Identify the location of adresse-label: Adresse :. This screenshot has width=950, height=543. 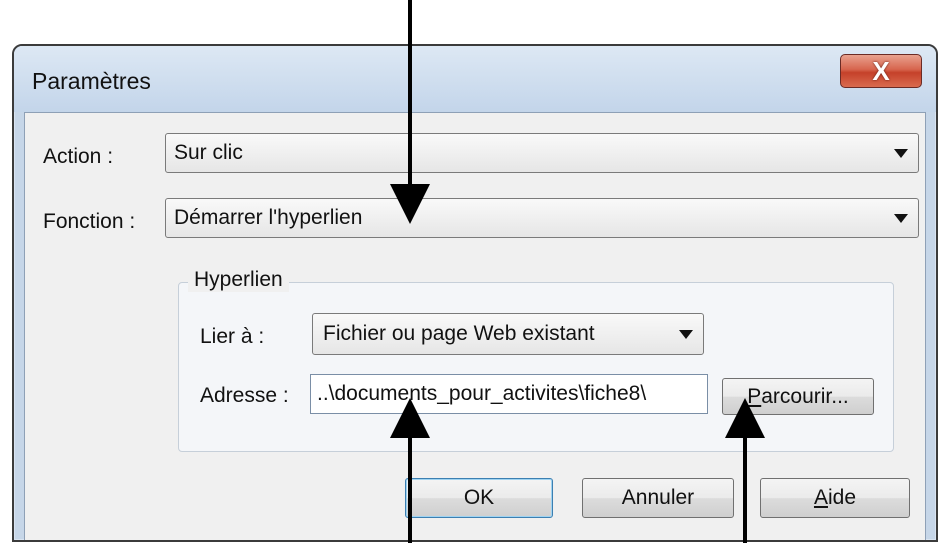
(244, 395).